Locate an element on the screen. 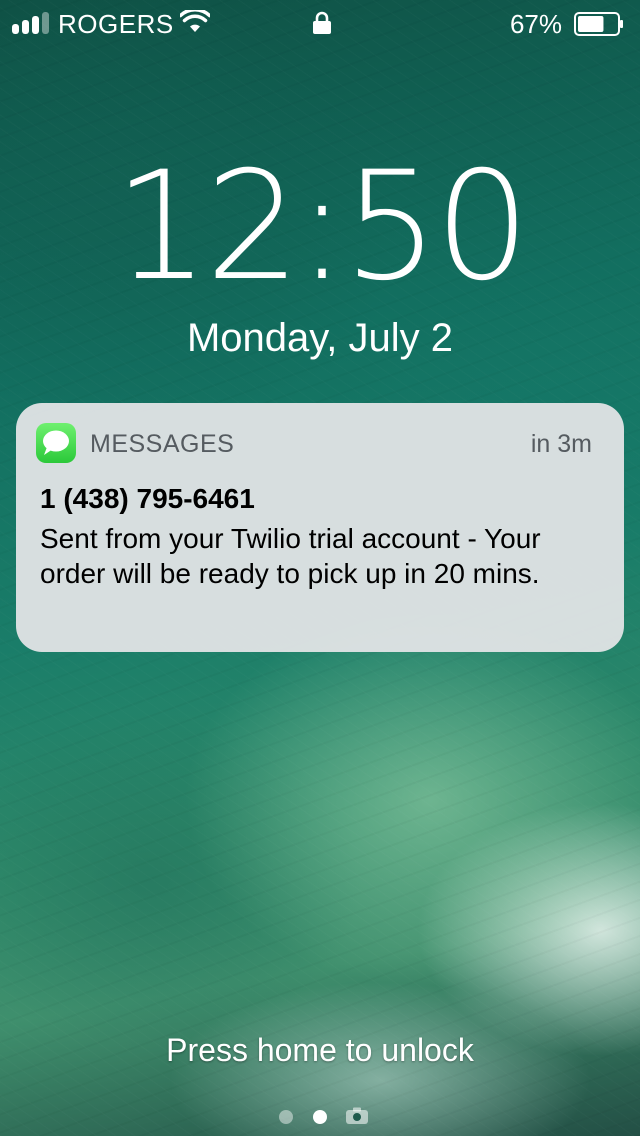 The width and height of the screenshot is (640, 1136). page-indicator is located at coordinates (320, 1116).